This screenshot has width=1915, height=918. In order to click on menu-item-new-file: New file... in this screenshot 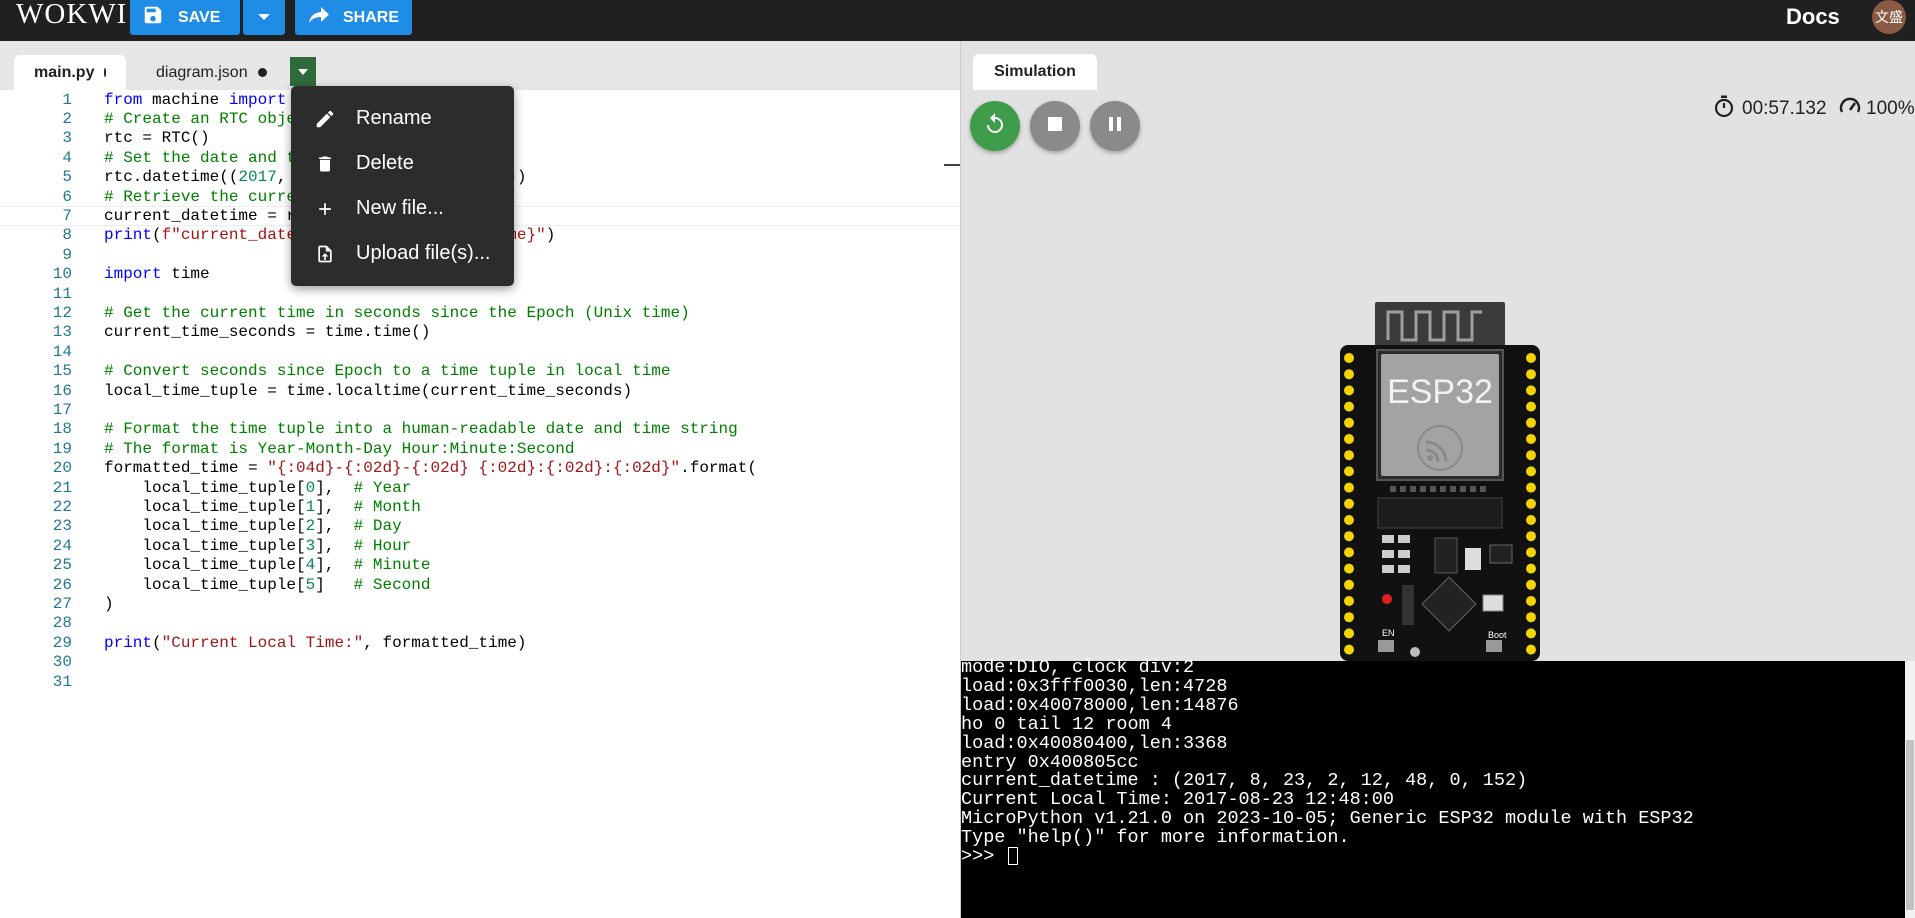, I will do `click(402, 208)`.